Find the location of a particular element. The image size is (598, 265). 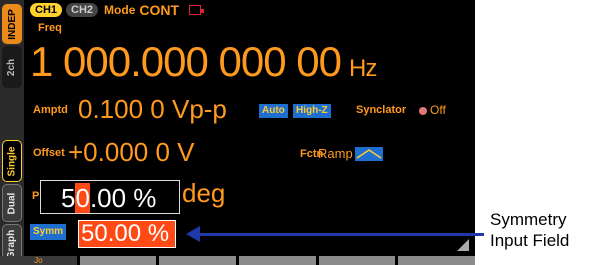

offset-value: +0.000 0 V is located at coordinates (131, 152).